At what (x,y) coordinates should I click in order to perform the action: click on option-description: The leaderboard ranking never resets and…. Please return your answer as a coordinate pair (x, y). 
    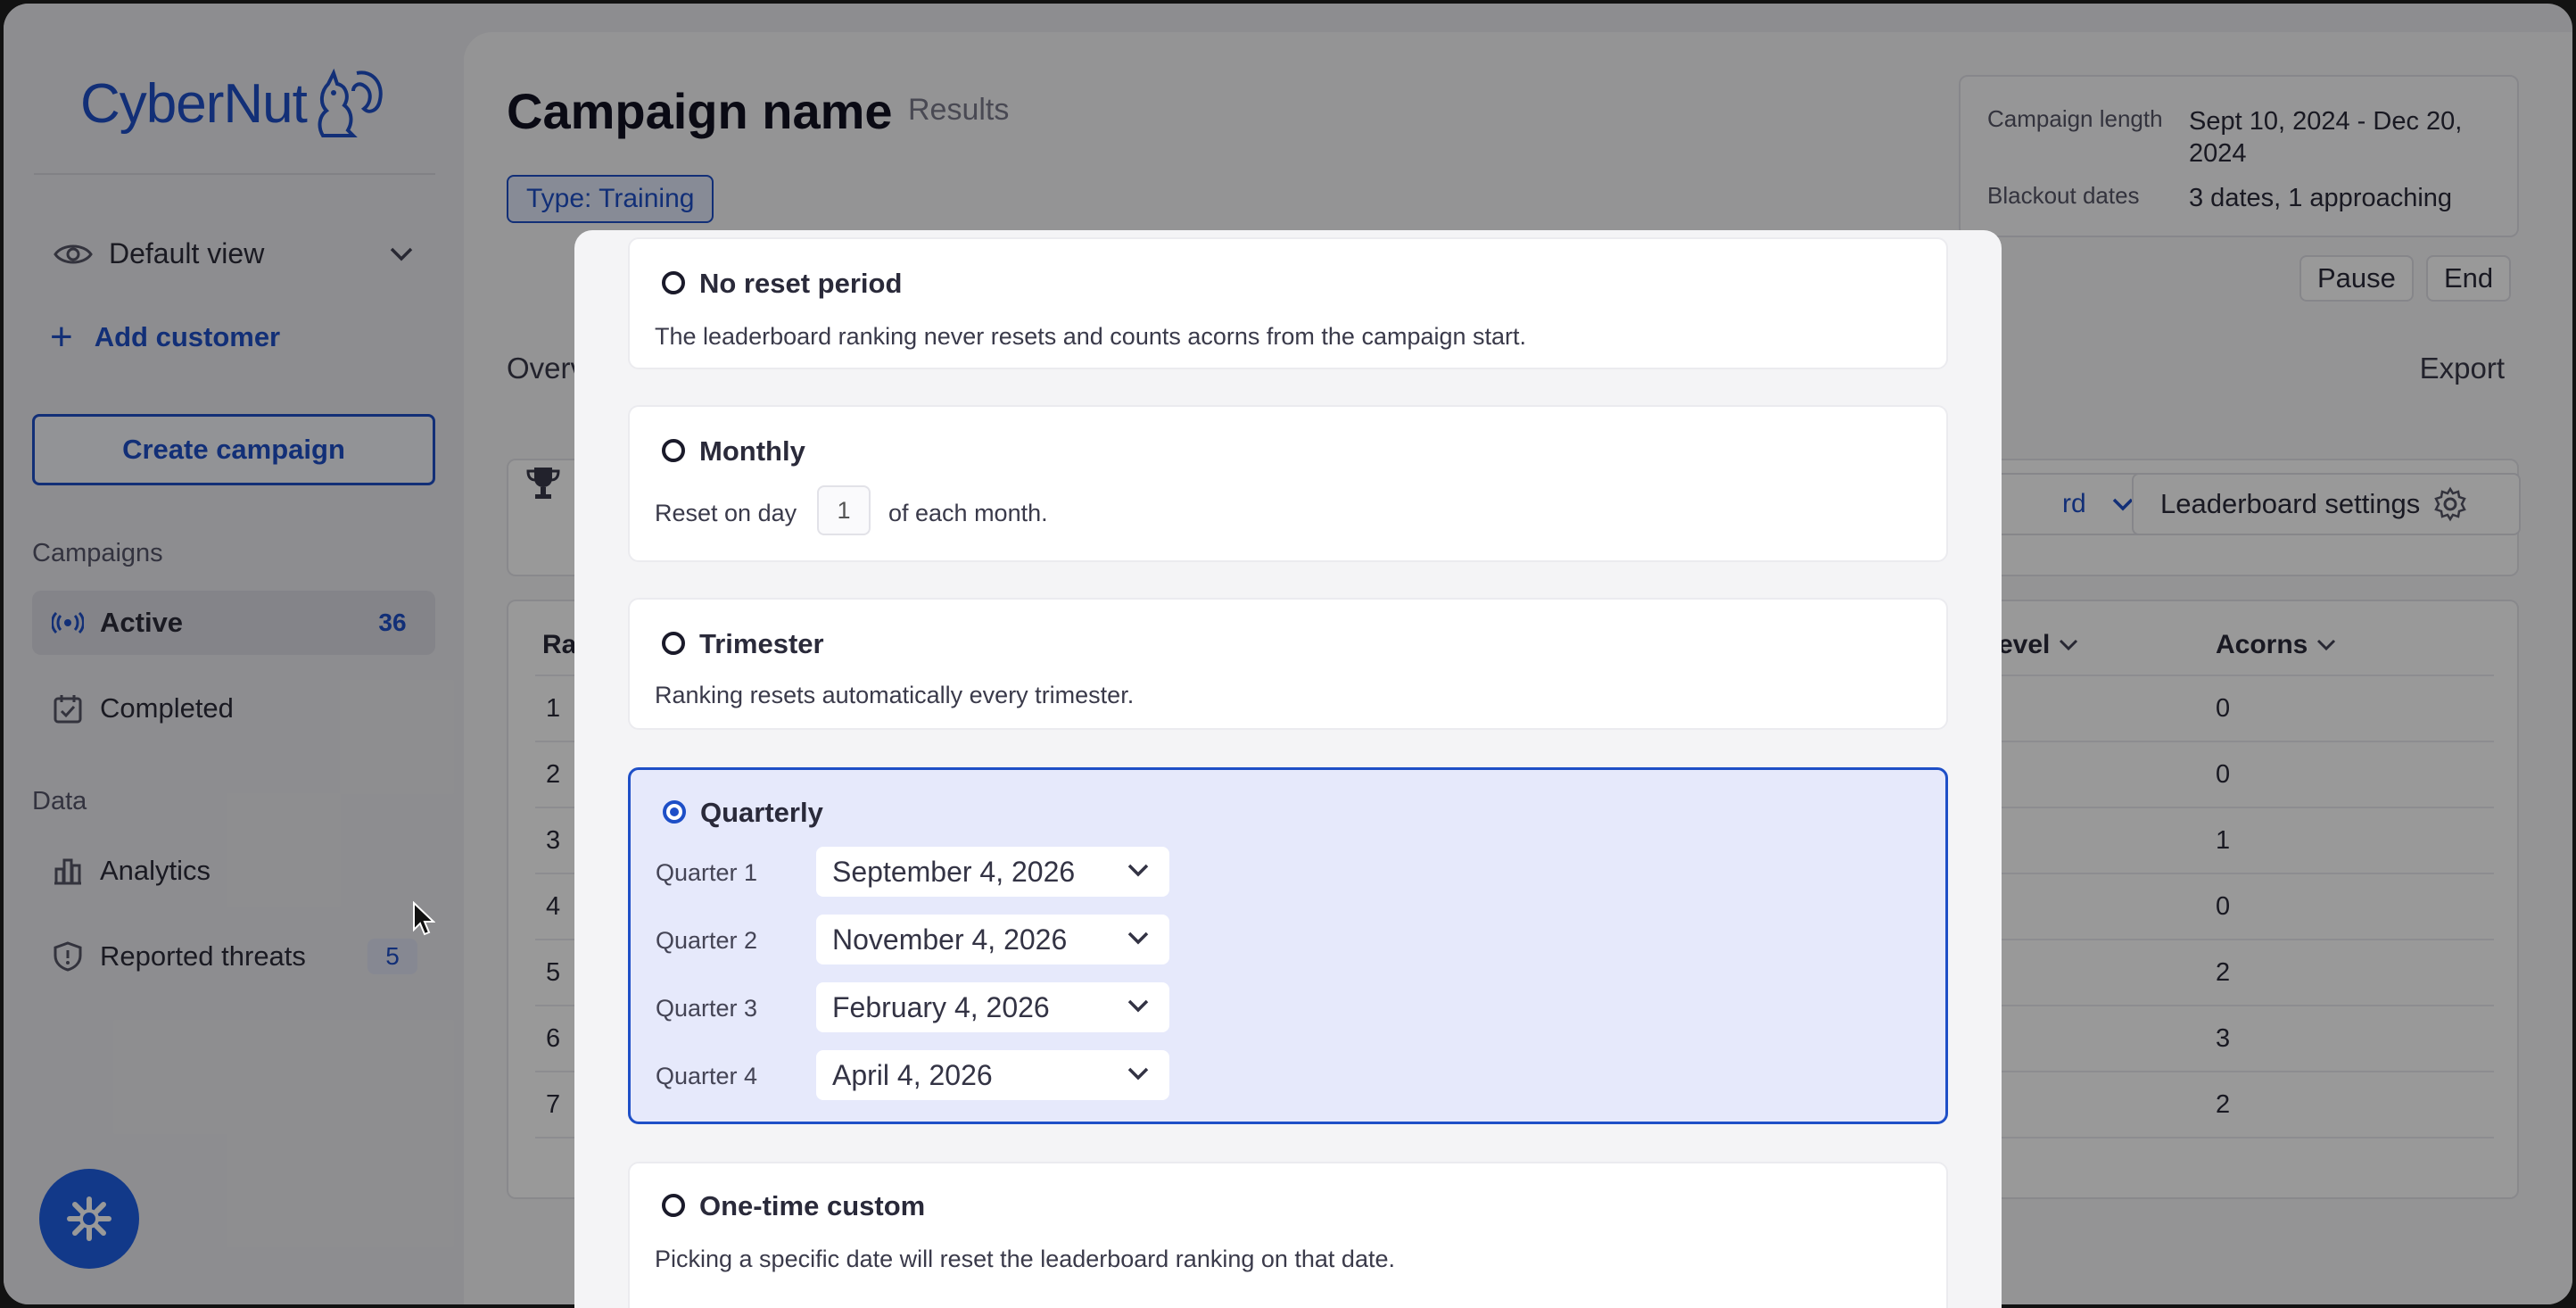
    Looking at the image, I should click on (1091, 336).